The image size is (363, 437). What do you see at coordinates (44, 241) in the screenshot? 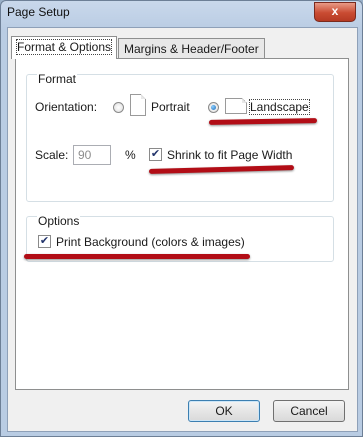
I see `print-background-checkbox: ✔` at bounding box center [44, 241].